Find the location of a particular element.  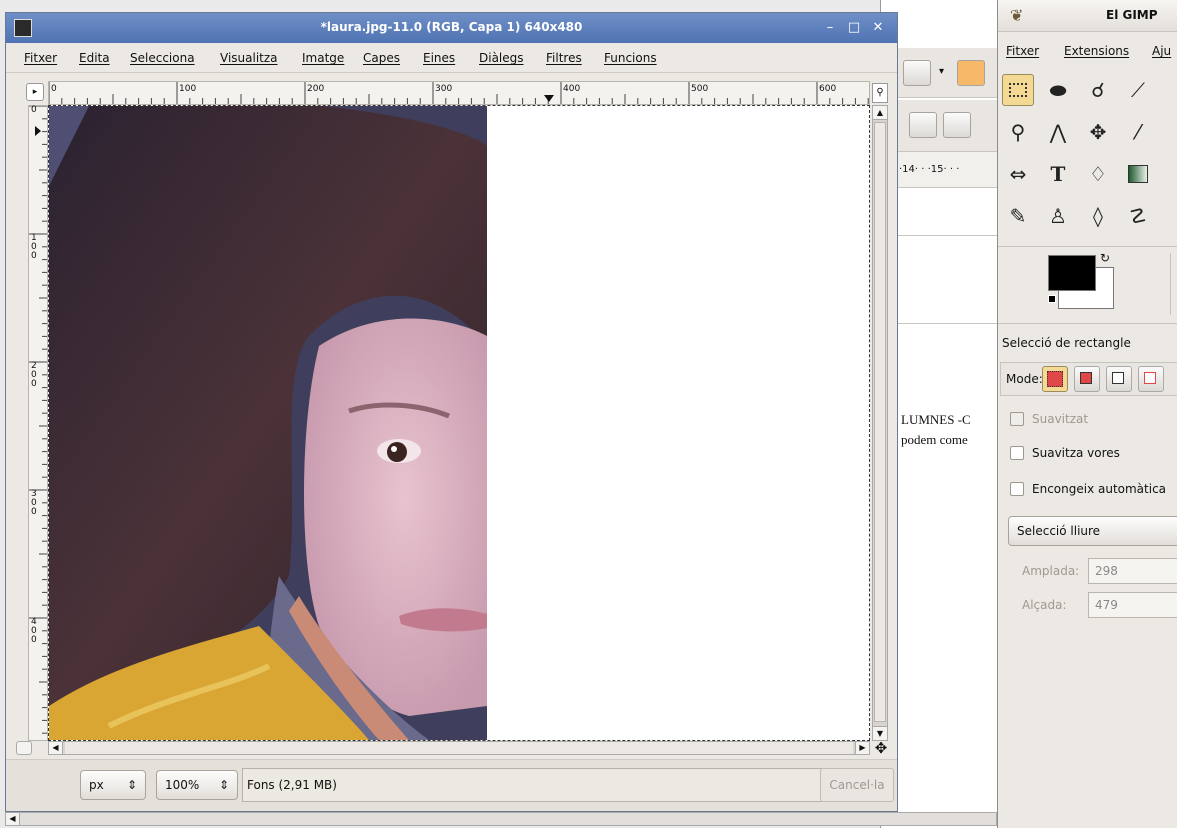

bullet-list-icon is located at coordinates (957, 125).